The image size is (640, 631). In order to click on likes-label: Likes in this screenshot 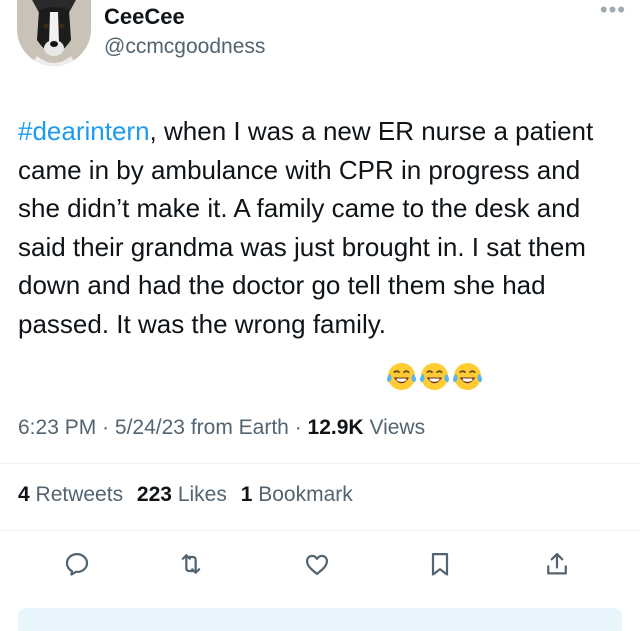, I will do `click(202, 494)`.